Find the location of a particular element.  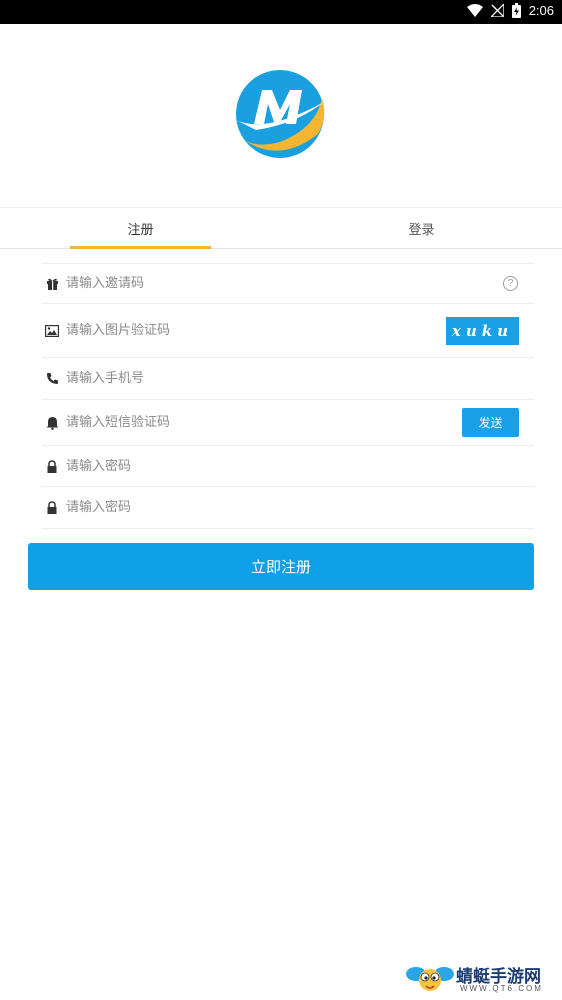

send-sms-button: 发送 is located at coordinates (490, 422).